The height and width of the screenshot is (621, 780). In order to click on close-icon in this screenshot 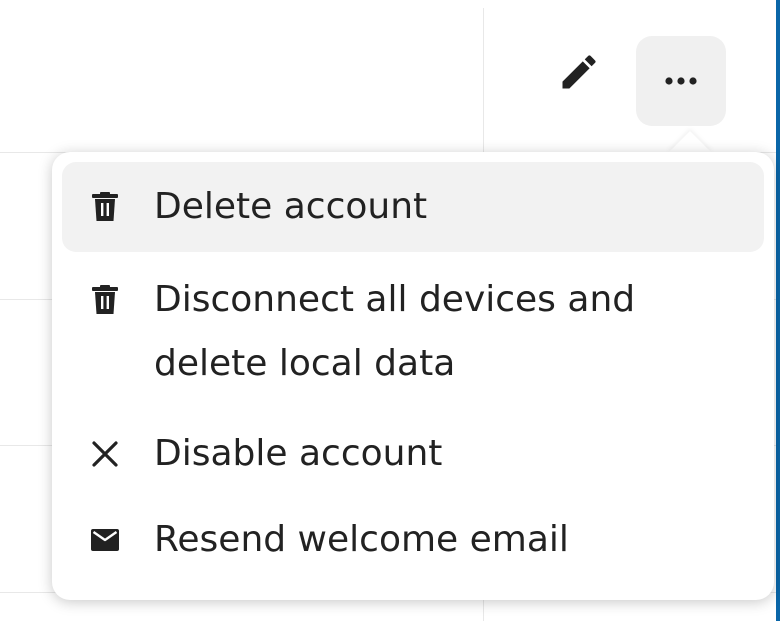, I will do `click(105, 454)`.